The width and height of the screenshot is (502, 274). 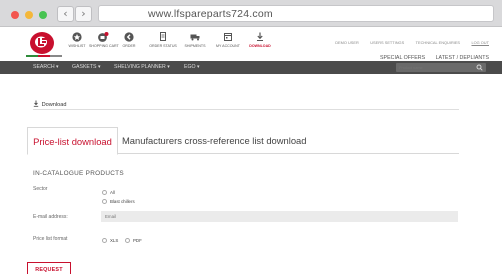 I want to click on nav-item-shelving-planner: SHELVING PLANNER ▾, so click(x=142, y=67).